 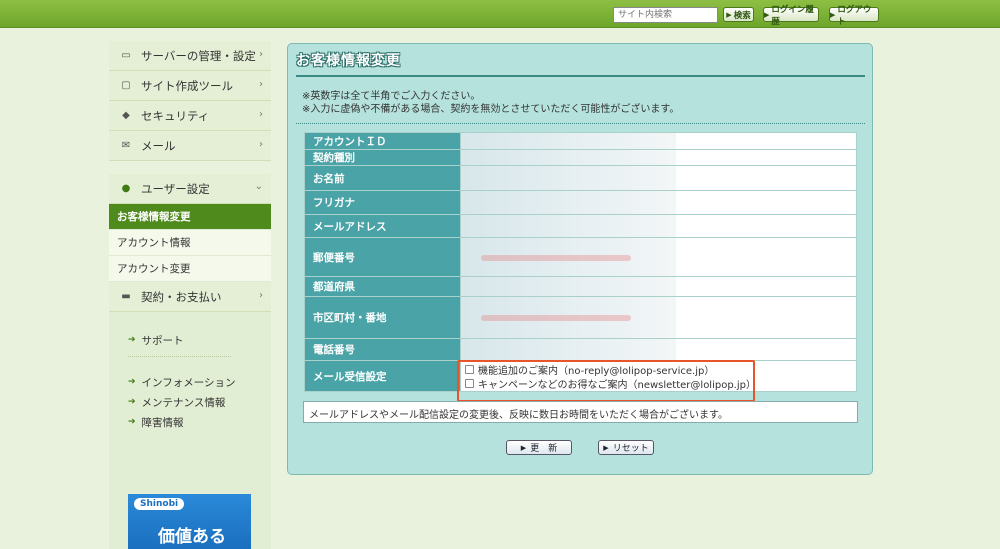 I want to click on chevron-down-icon: ⌄, so click(x=258, y=186).